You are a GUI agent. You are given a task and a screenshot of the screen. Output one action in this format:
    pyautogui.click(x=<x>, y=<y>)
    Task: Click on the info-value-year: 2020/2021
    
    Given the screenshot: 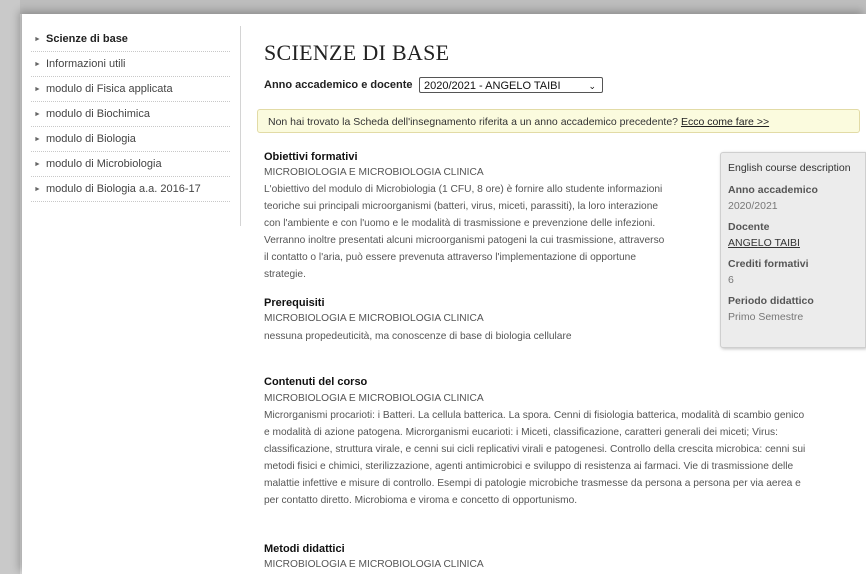 What is the action you would take?
    pyautogui.click(x=753, y=206)
    